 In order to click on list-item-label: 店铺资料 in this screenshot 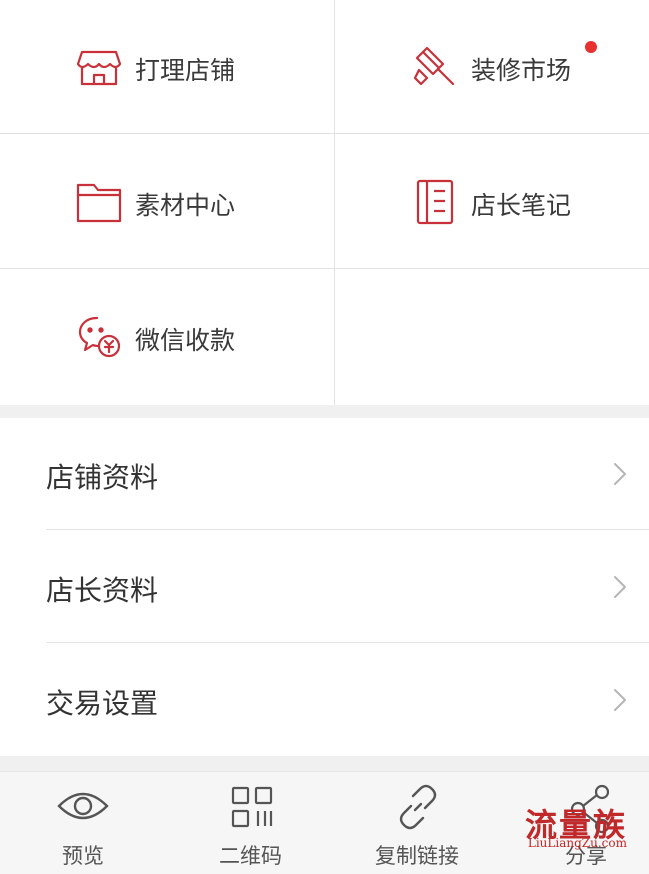, I will do `click(102, 477)`.